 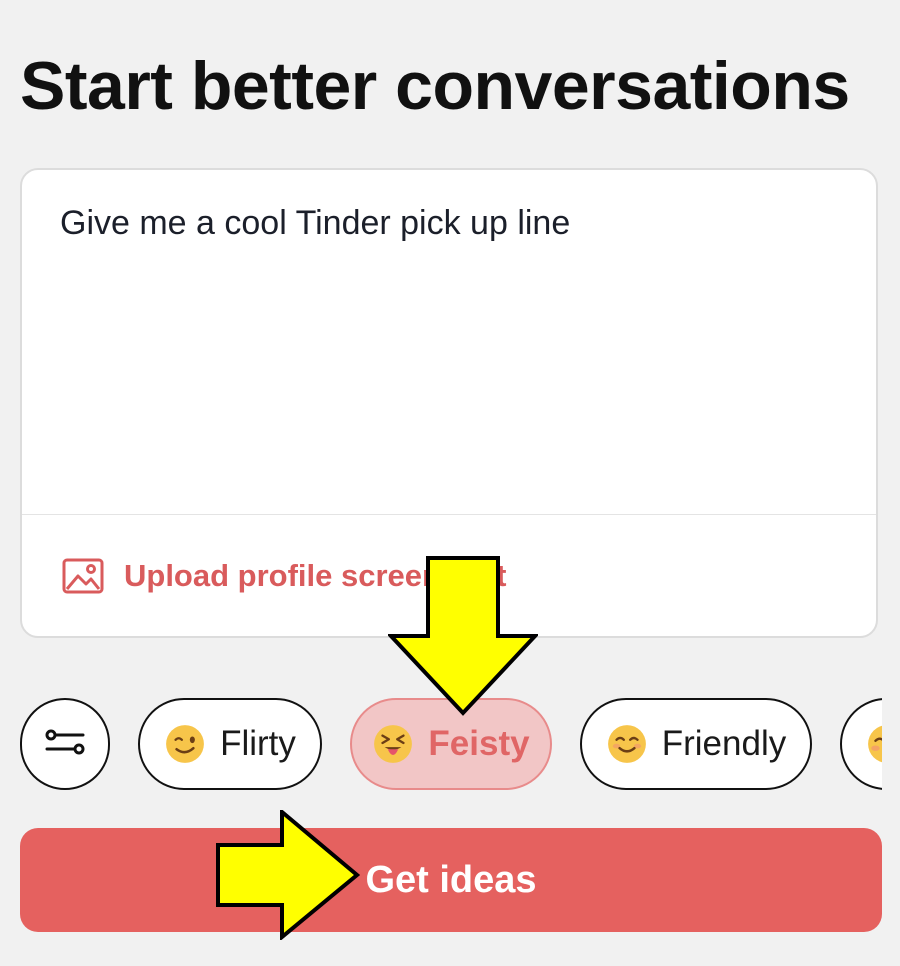 I want to click on tone-chip-label: Friendly, so click(x=724, y=743).